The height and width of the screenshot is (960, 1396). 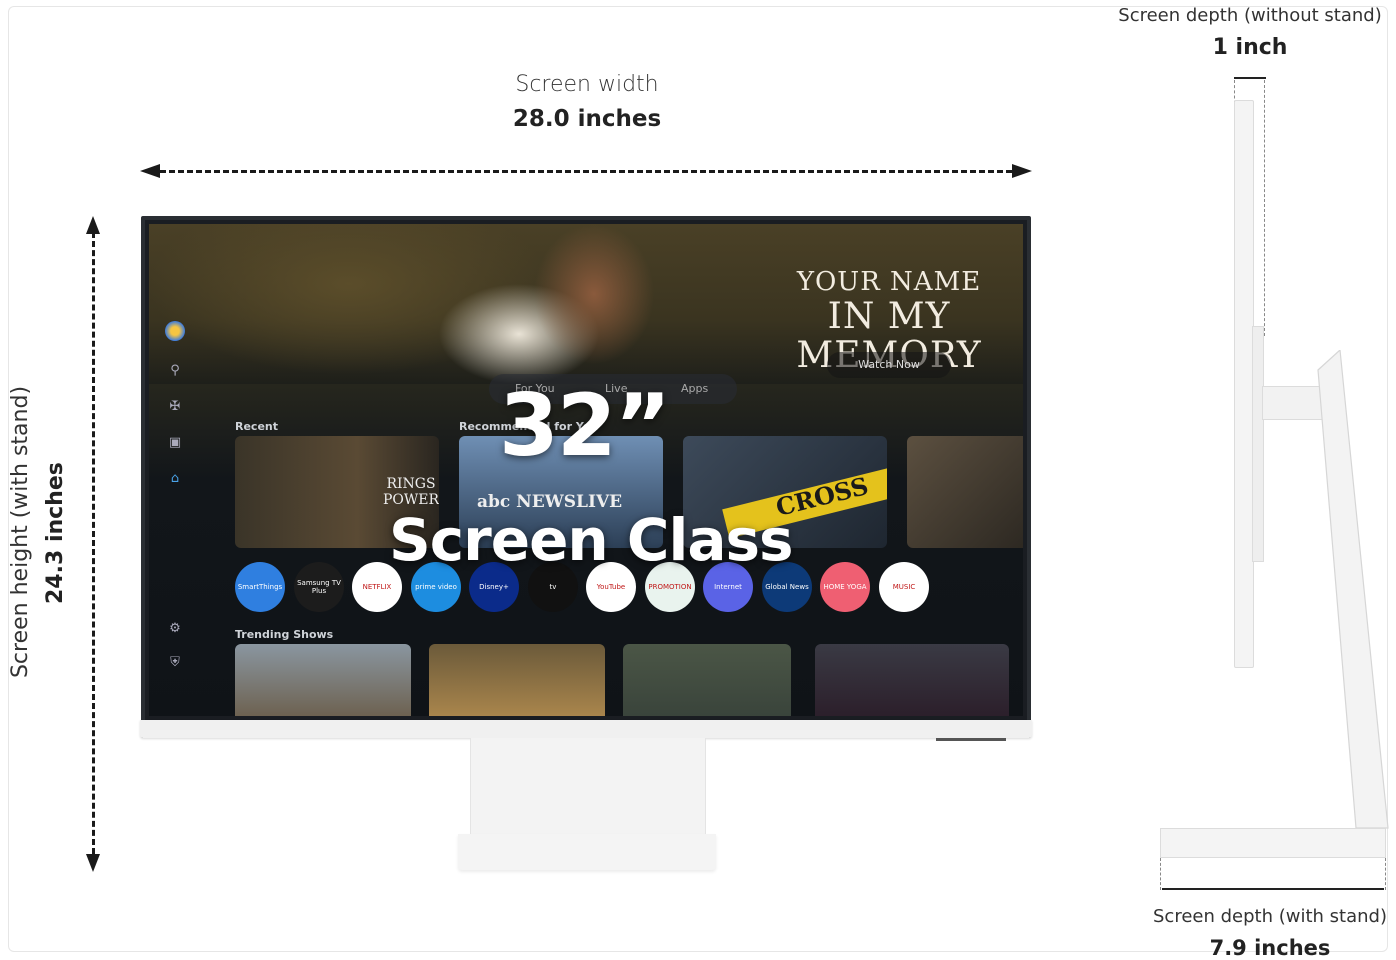 I want to click on app-icon: Samsung TV Plus, so click(x=319, y=587).